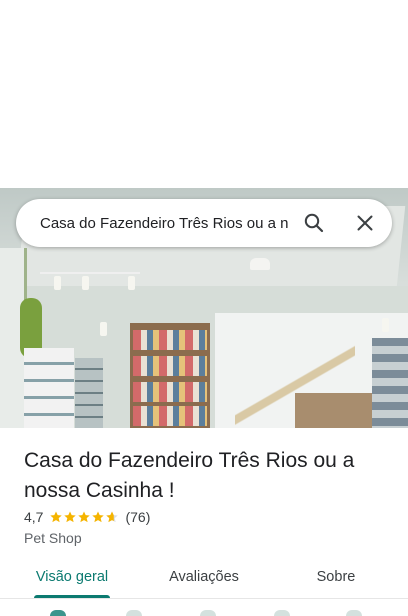 The width and height of the screenshot is (408, 616). I want to click on photo-light-track, so click(90, 273).